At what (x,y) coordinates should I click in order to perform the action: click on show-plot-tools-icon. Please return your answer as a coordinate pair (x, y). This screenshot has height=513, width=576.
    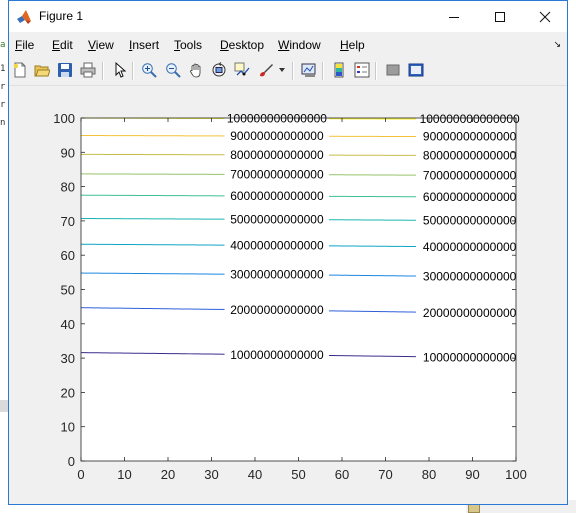
    Looking at the image, I should click on (416, 70).